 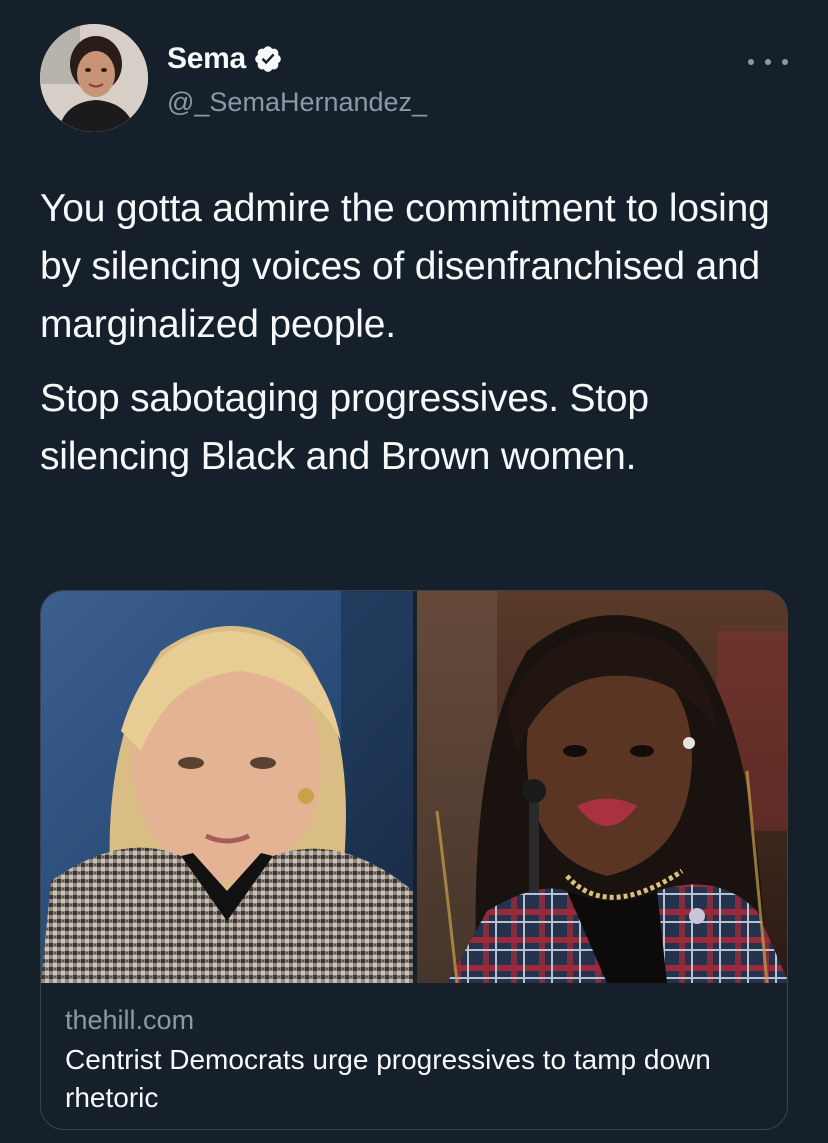 I want to click on more-options-icon, so click(x=768, y=62).